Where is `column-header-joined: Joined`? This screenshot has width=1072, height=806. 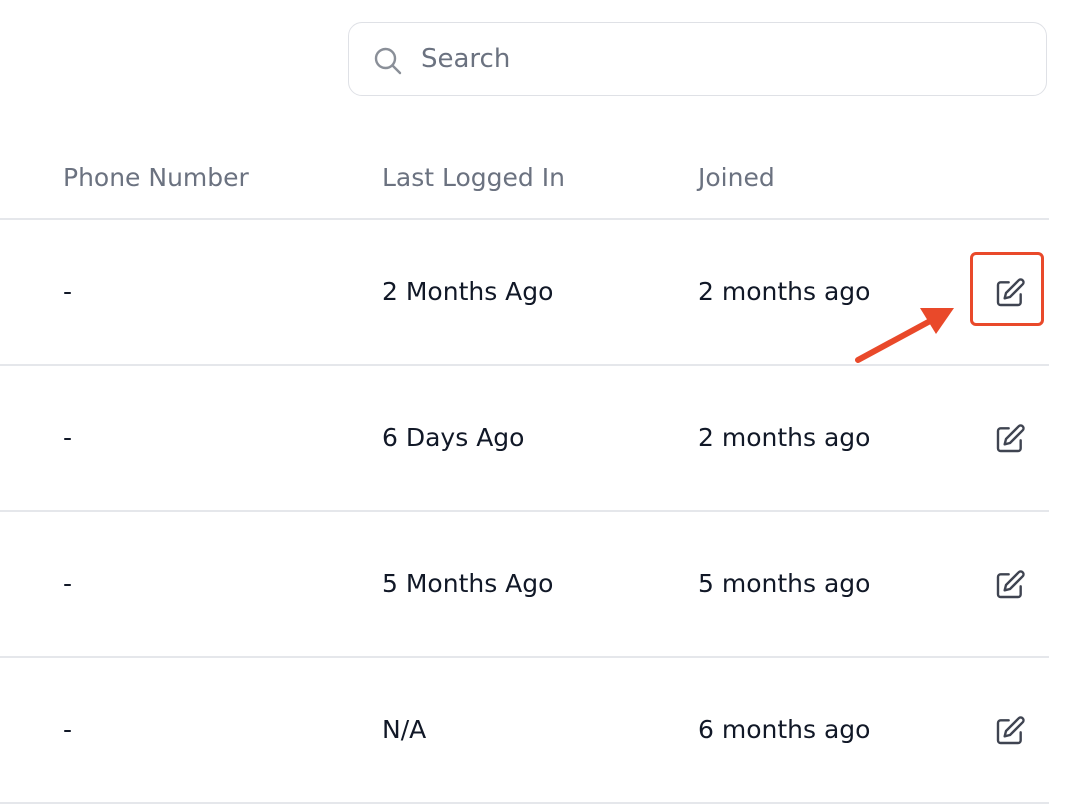
column-header-joined: Joined is located at coordinates (736, 177).